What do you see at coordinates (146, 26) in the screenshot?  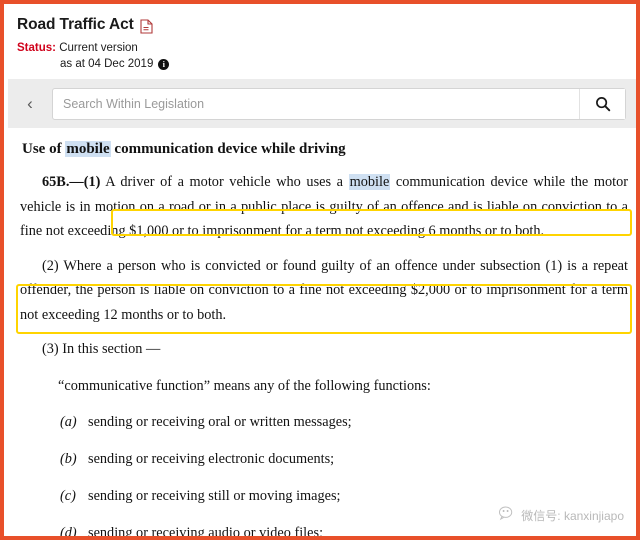 I see `pdf-document-icon` at bounding box center [146, 26].